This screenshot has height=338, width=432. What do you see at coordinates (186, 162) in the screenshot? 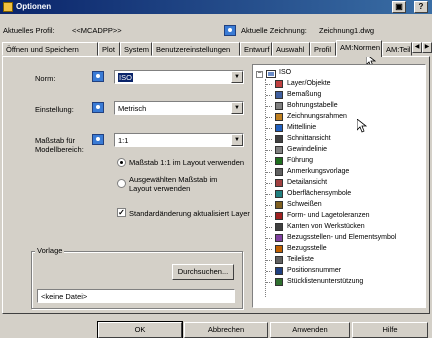
I see `radio-scale-1-1-label: Maßstab 1:1 im Layout verwenden` at bounding box center [186, 162].